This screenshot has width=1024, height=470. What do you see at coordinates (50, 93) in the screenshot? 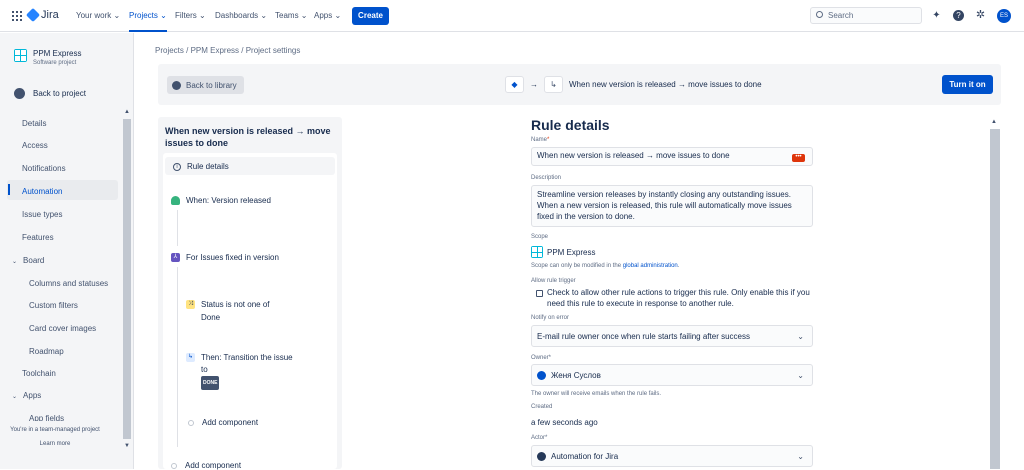
I see `back-to-project-link: Back to project` at bounding box center [50, 93].